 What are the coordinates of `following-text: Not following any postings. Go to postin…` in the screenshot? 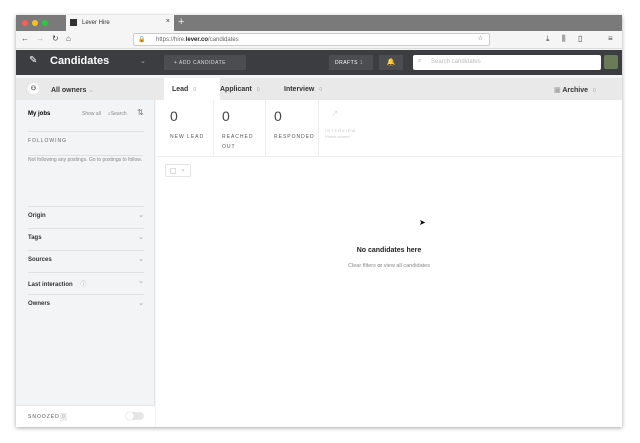 It's located at (85, 159).